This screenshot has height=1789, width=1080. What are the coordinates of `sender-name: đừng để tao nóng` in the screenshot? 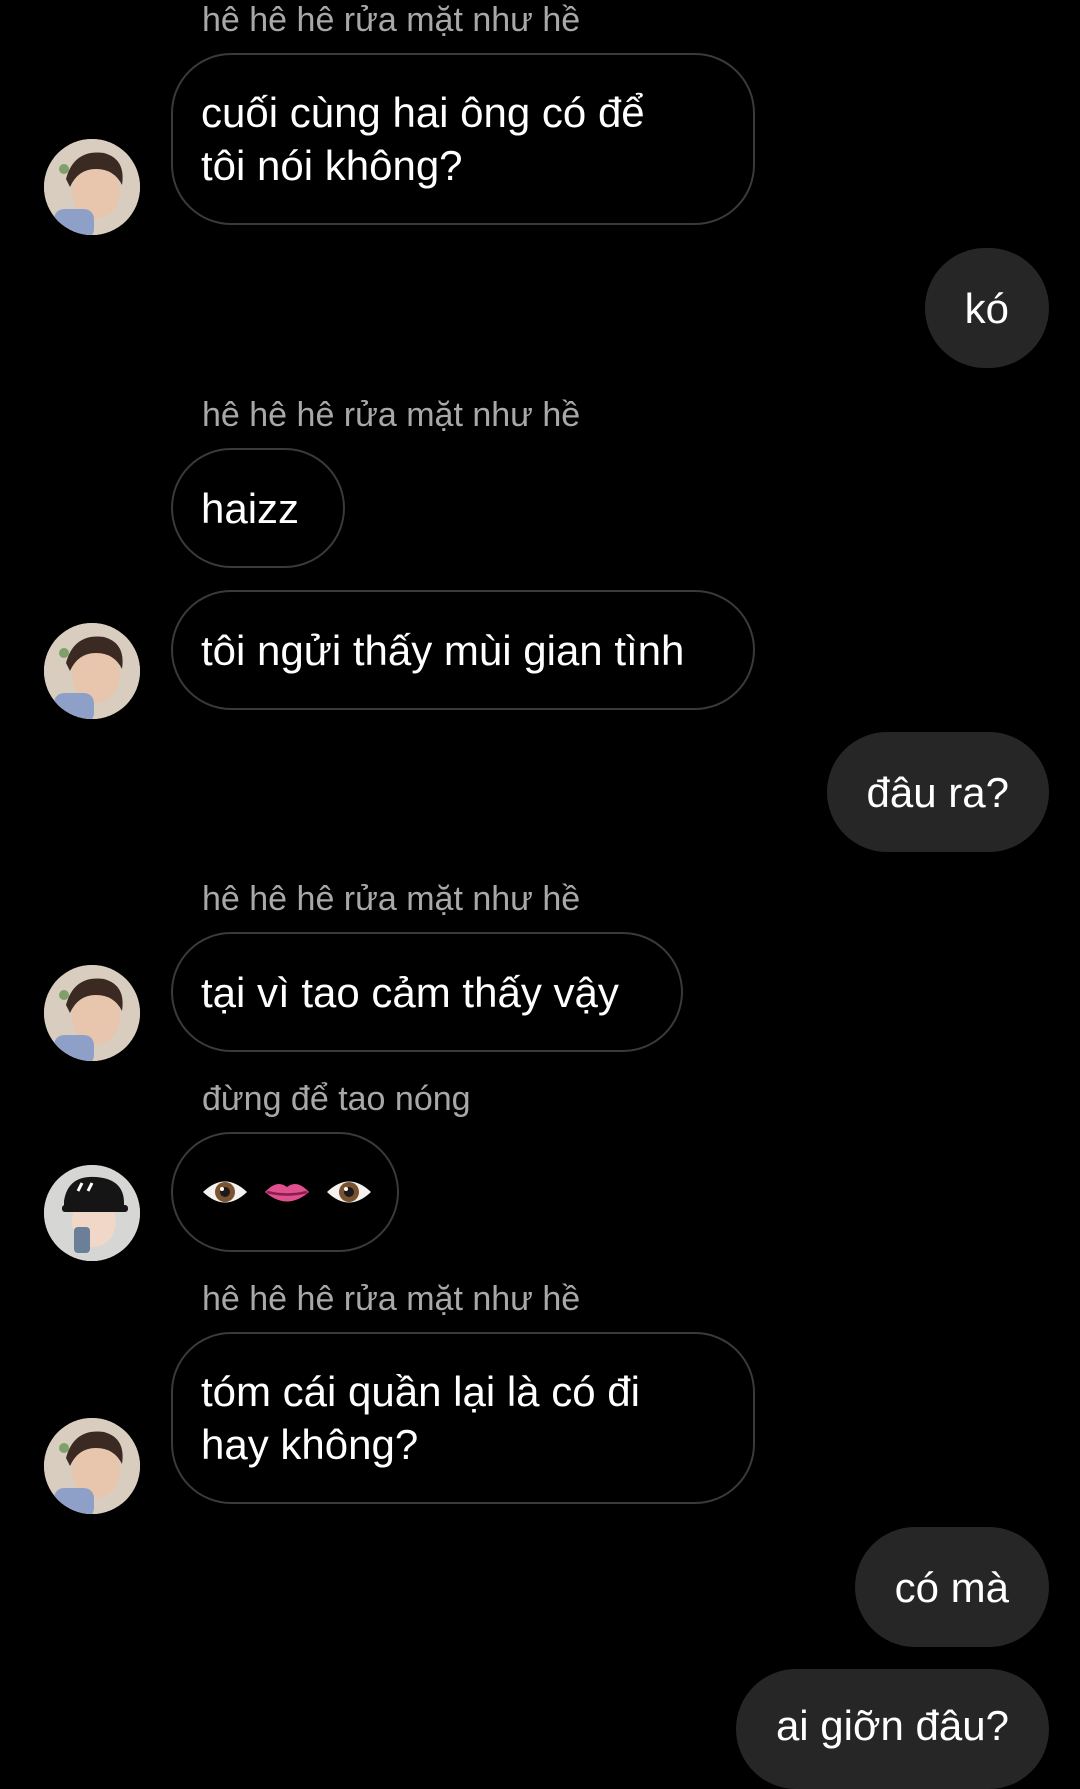 It's located at (336, 1099).